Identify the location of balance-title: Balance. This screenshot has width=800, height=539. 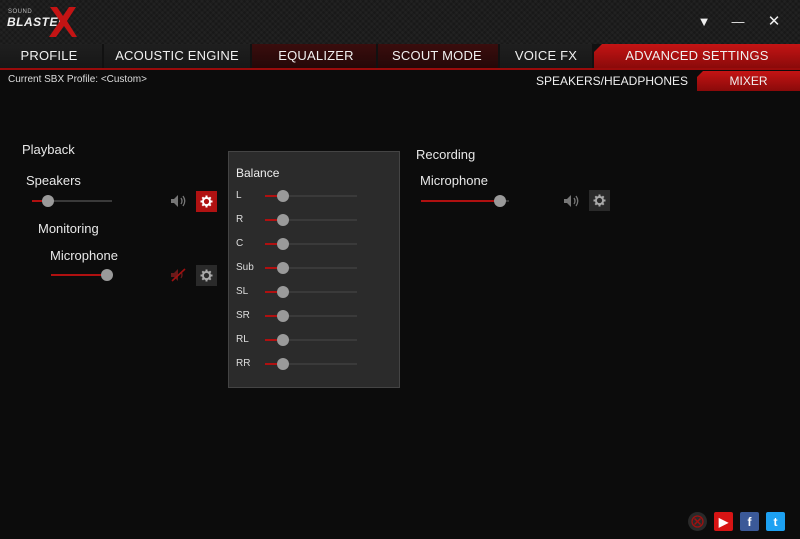
(258, 173).